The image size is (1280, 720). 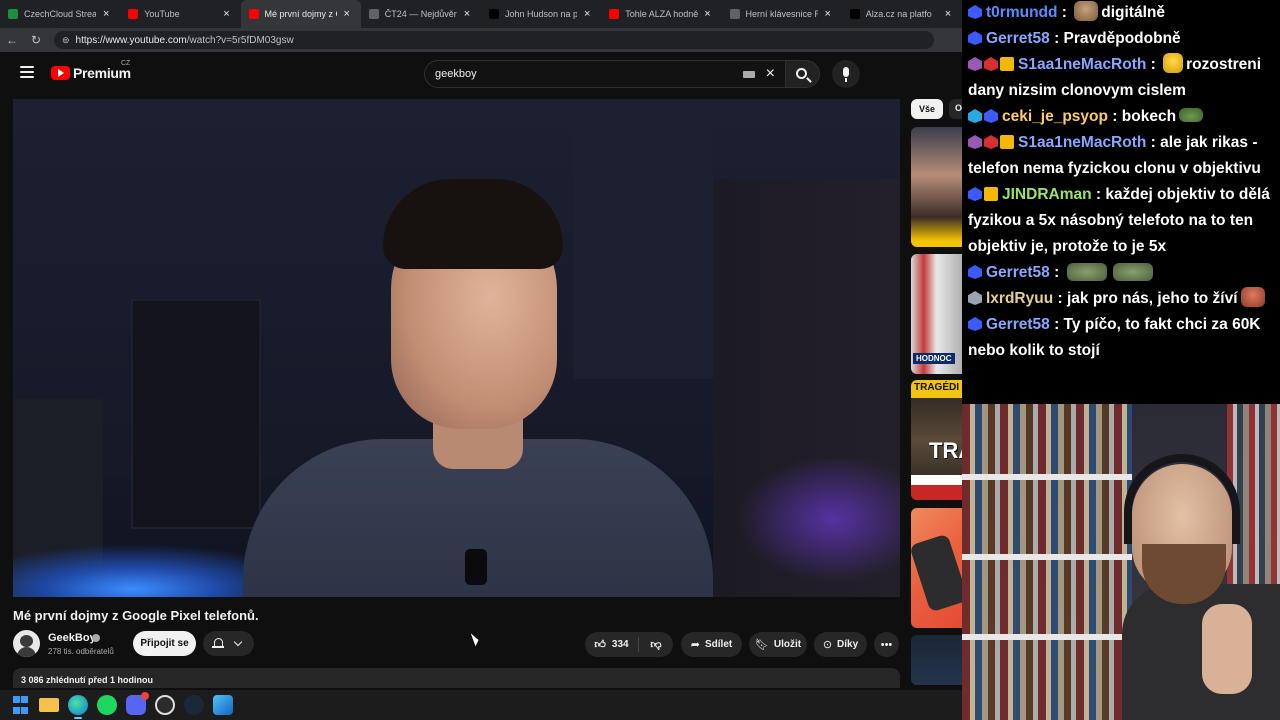 I want to click on chat-text: digitálně, so click(x=1133, y=12).